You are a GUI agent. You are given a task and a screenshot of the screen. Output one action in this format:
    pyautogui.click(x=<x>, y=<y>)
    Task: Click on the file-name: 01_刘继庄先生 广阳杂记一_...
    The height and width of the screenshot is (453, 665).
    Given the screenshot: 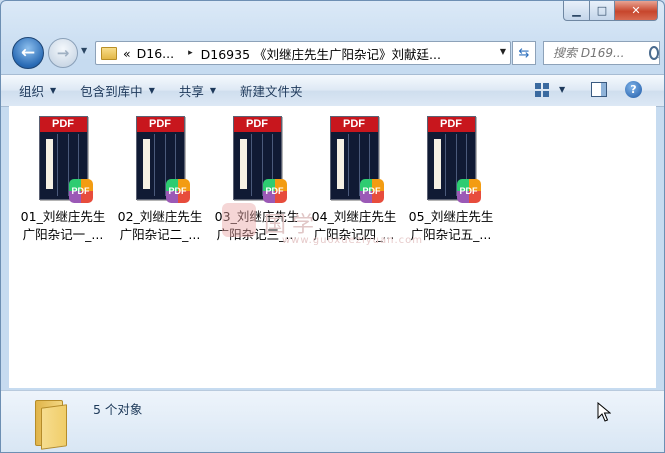 What is the action you would take?
    pyautogui.click(x=63, y=225)
    